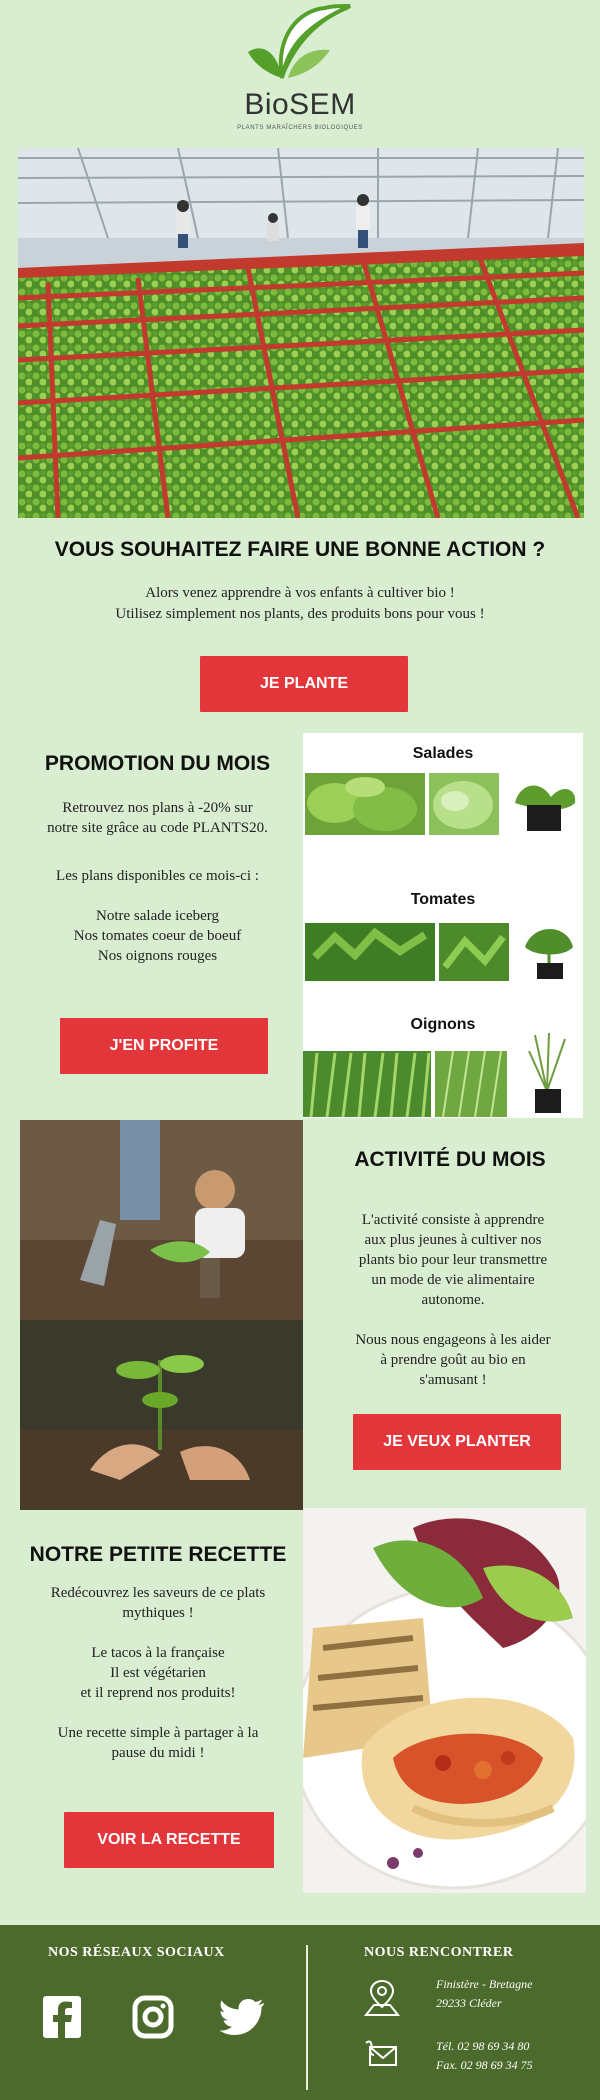 Image resolution: width=600 pixels, height=2100 pixels. I want to click on recipe-line: pause du midi !, so click(158, 1753).